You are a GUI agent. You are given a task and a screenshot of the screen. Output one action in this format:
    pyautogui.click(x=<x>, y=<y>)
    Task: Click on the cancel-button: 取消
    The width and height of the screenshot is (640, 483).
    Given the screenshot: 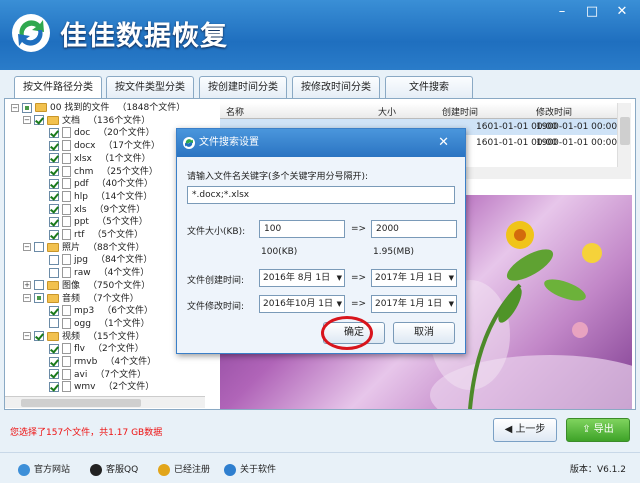 What is the action you would take?
    pyautogui.click(x=424, y=333)
    